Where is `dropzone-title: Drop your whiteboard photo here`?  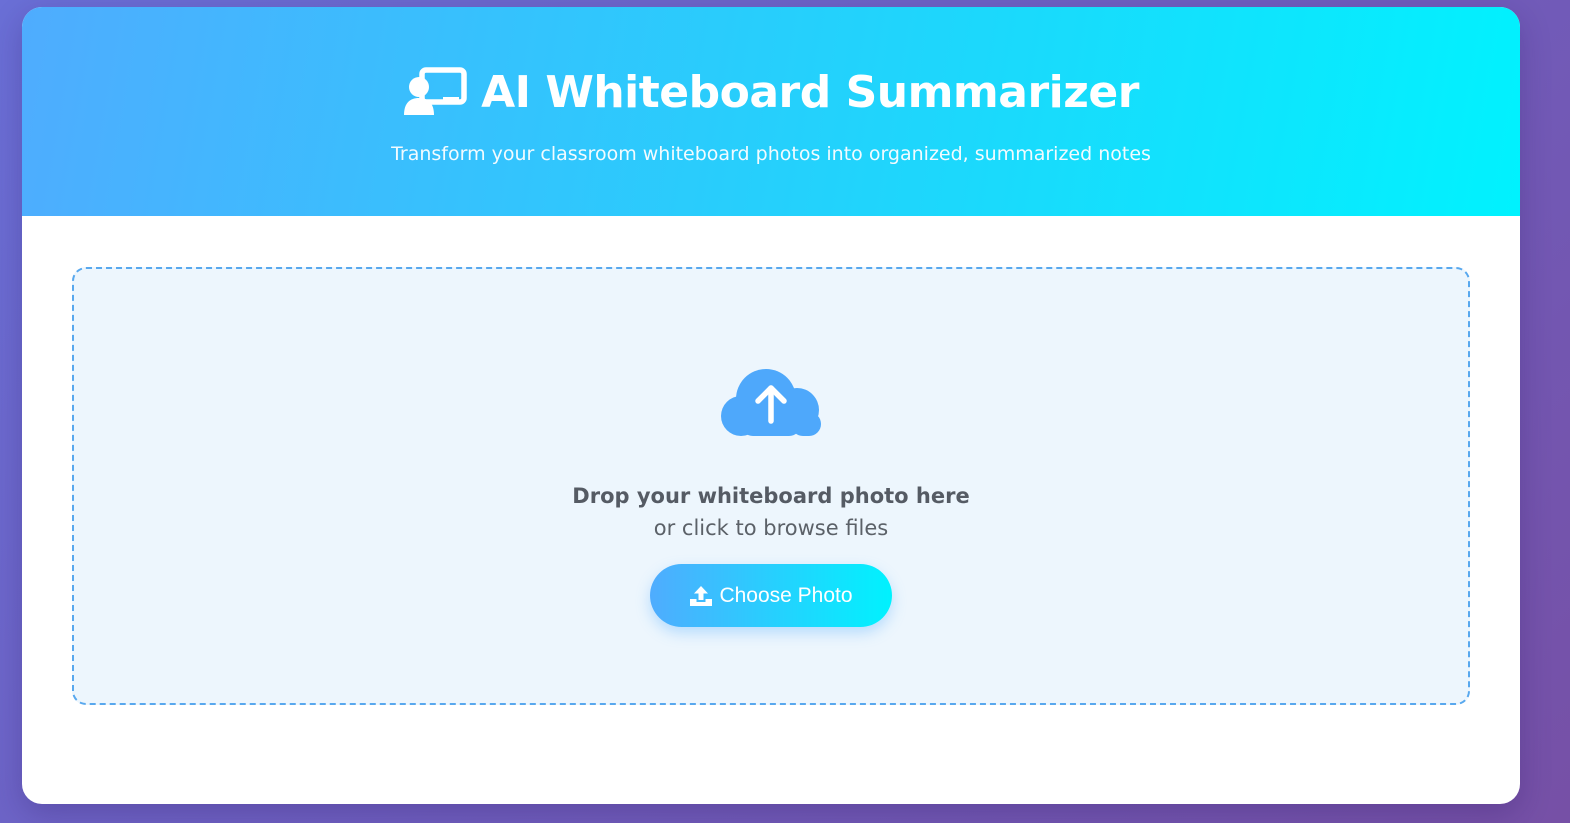 dropzone-title: Drop your whiteboard photo here is located at coordinates (771, 496).